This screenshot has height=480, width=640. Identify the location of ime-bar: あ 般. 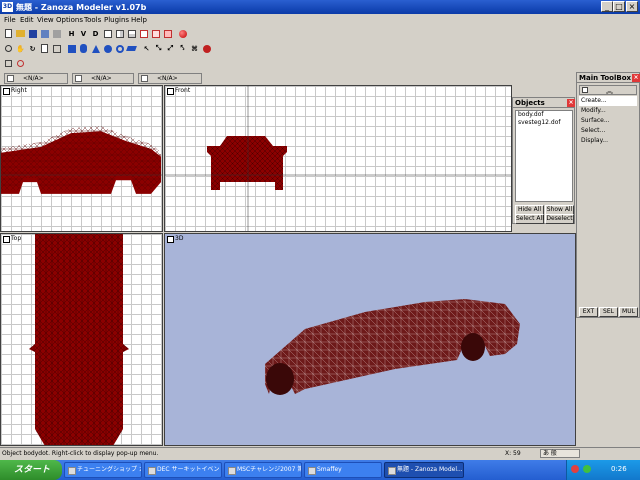
(560, 453).